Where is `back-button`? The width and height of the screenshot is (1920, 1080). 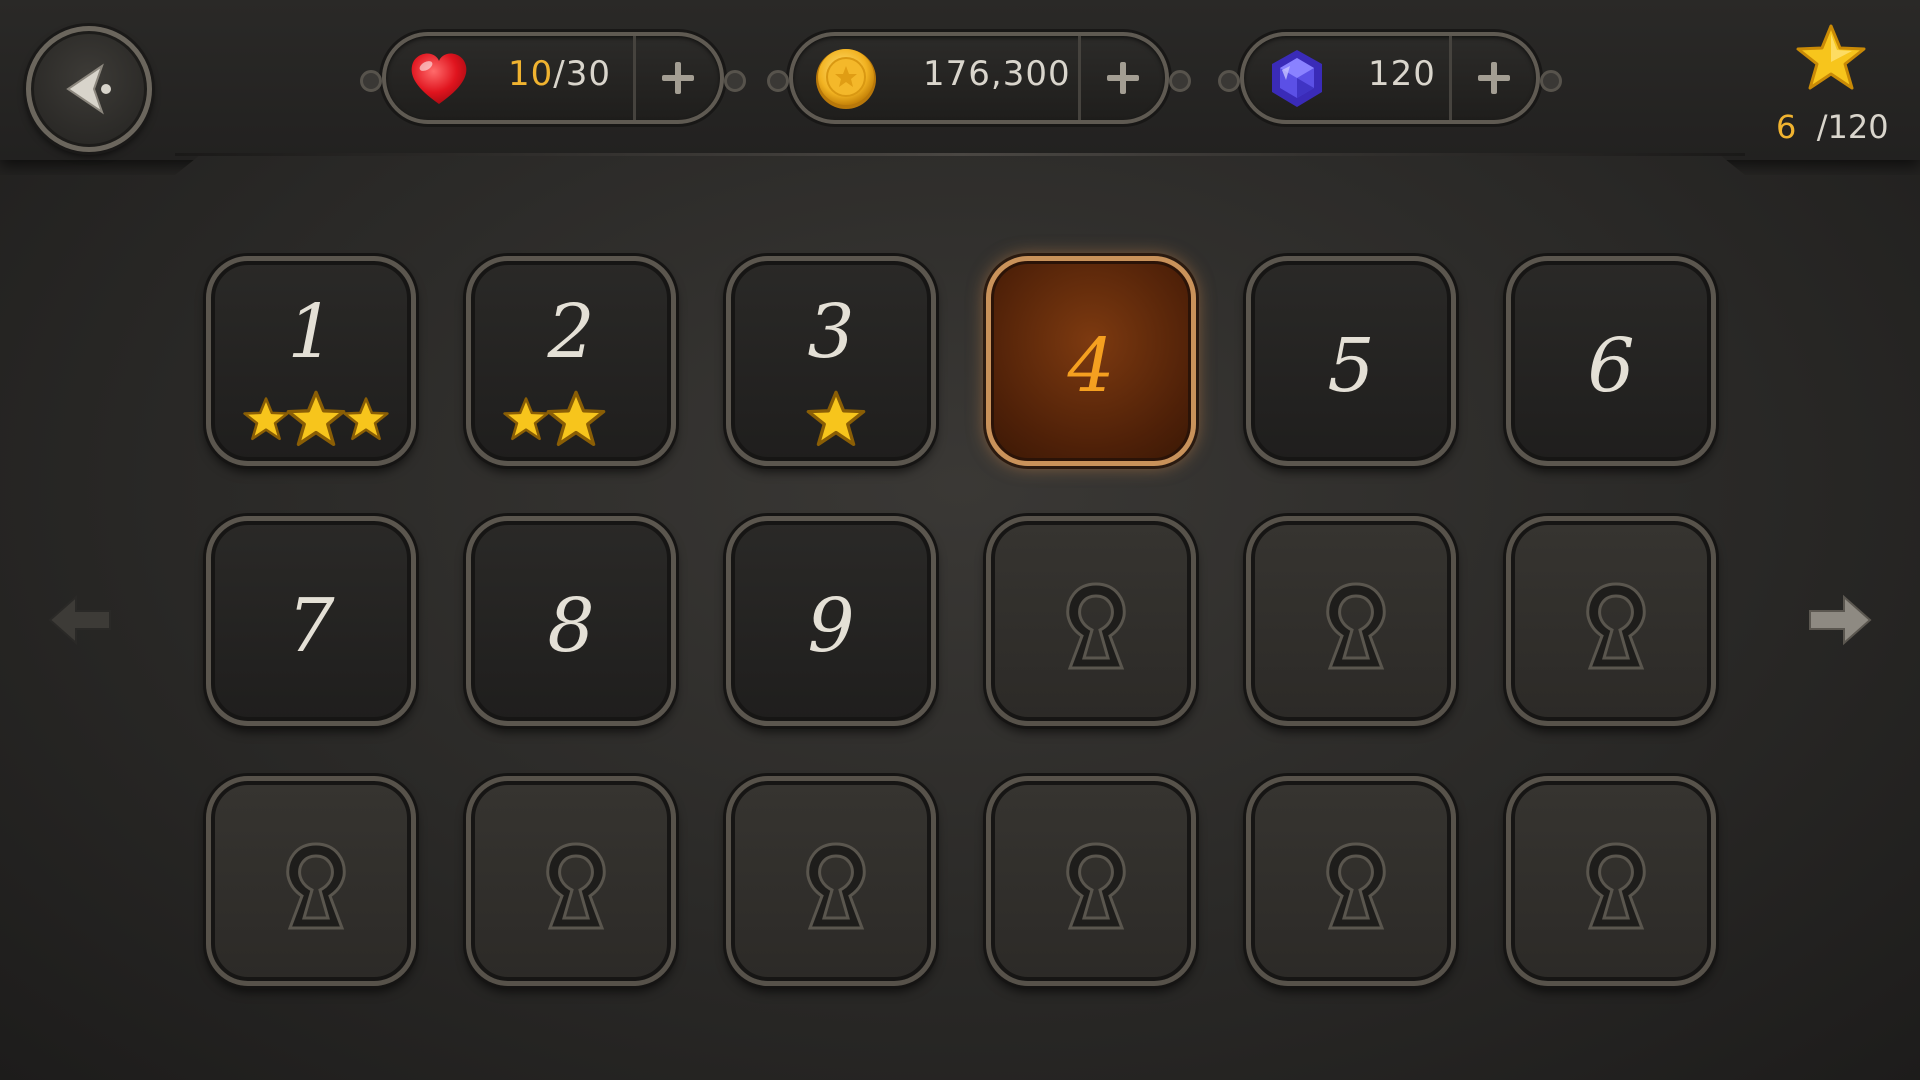 back-button is located at coordinates (89, 89).